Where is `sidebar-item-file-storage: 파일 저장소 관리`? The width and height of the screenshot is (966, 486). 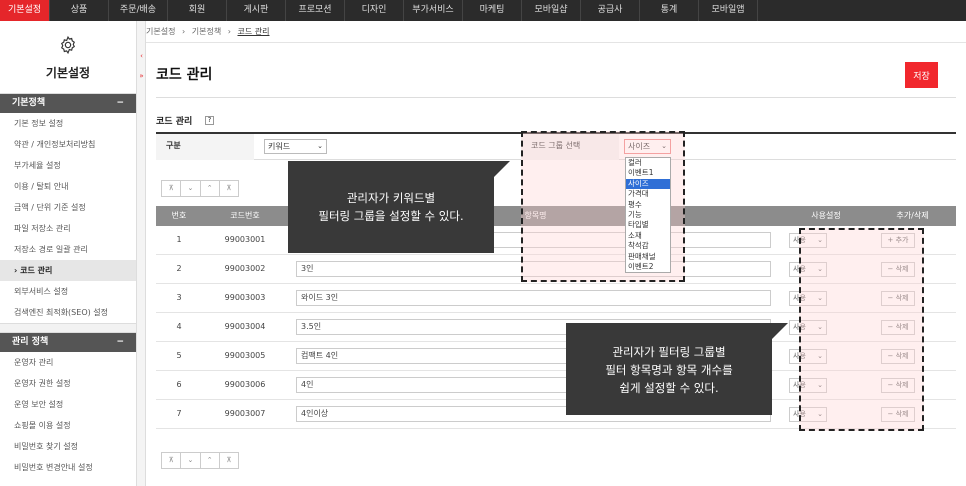 sidebar-item-file-storage: 파일 저장소 관리 is located at coordinates (68, 228).